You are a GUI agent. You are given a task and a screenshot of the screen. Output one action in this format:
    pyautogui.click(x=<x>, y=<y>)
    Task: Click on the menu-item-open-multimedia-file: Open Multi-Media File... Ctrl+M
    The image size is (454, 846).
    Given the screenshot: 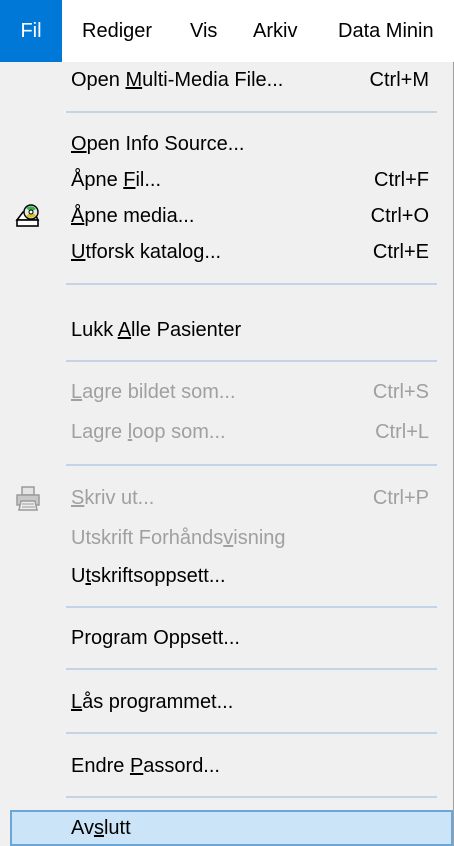 What is the action you would take?
    pyautogui.click(x=226, y=80)
    